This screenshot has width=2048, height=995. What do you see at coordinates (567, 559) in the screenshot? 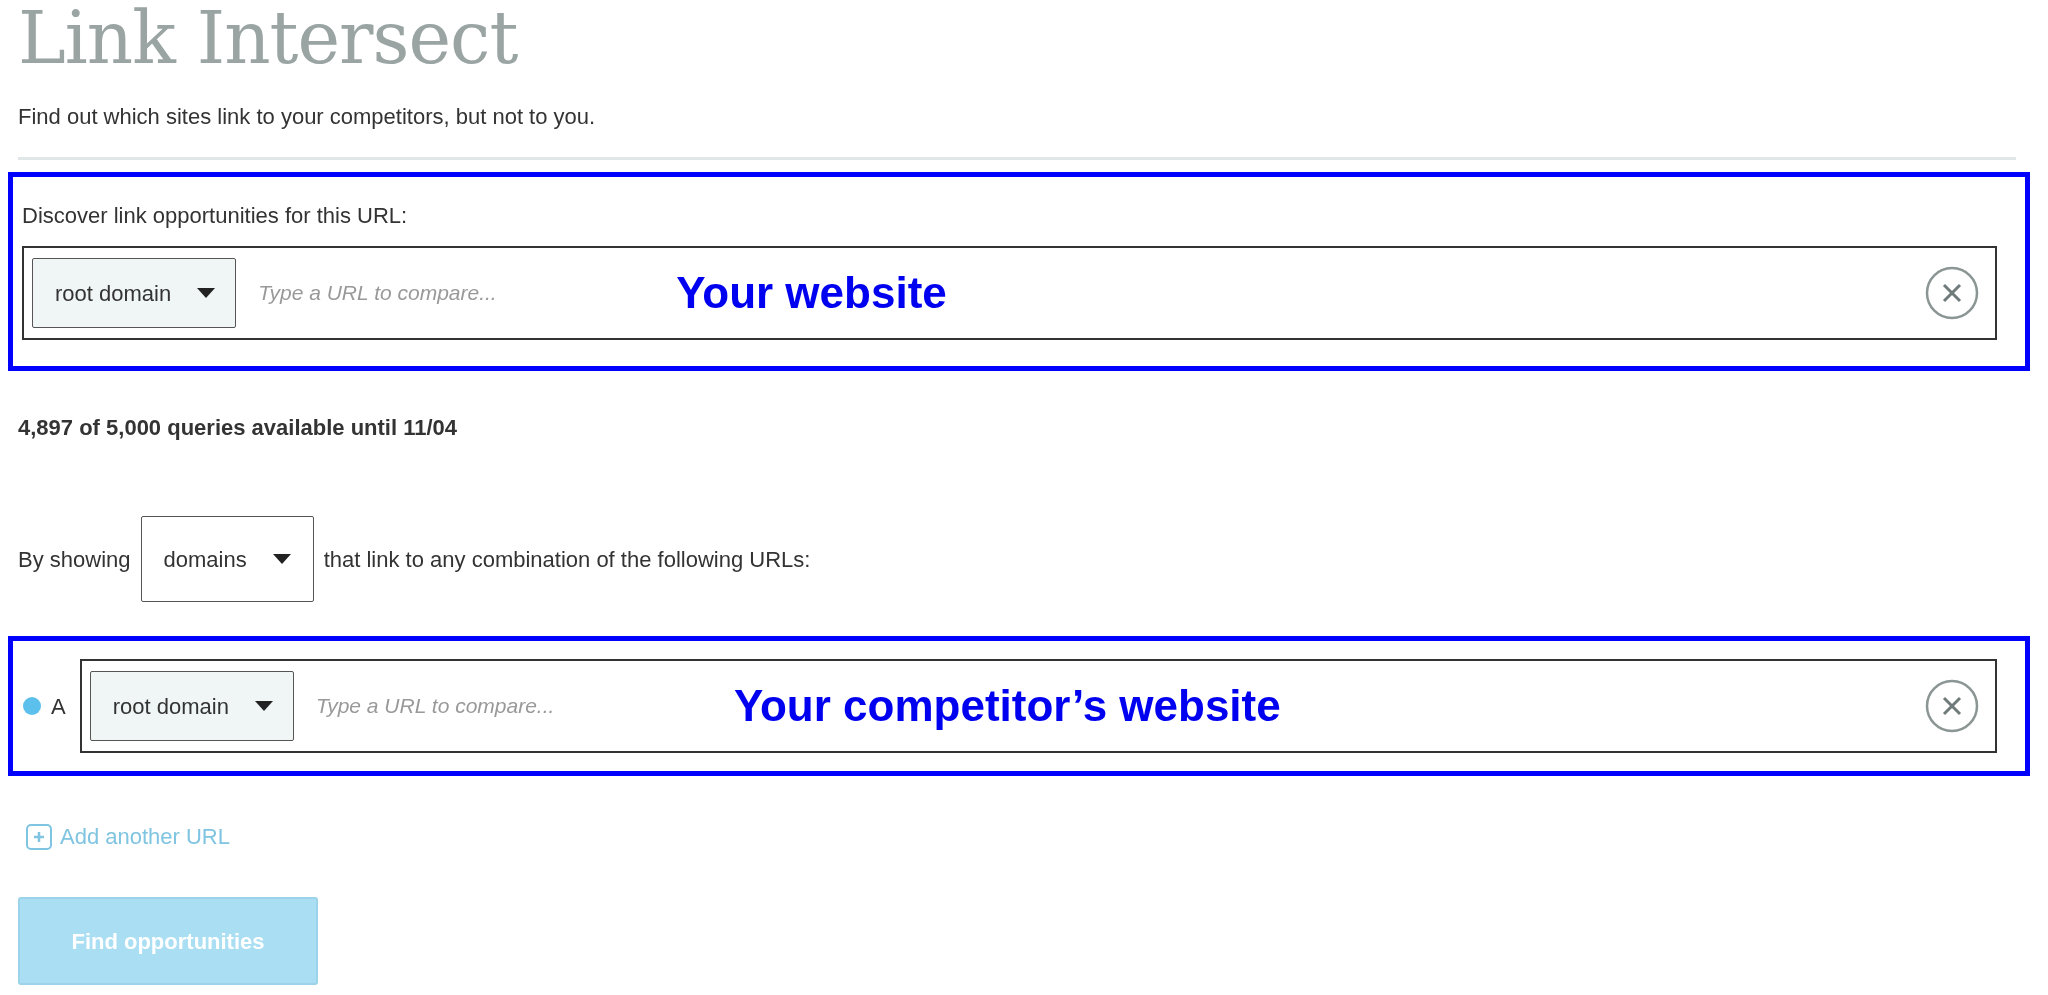
I see `filter-text: that link to any combination of the following URLs:` at bounding box center [567, 559].